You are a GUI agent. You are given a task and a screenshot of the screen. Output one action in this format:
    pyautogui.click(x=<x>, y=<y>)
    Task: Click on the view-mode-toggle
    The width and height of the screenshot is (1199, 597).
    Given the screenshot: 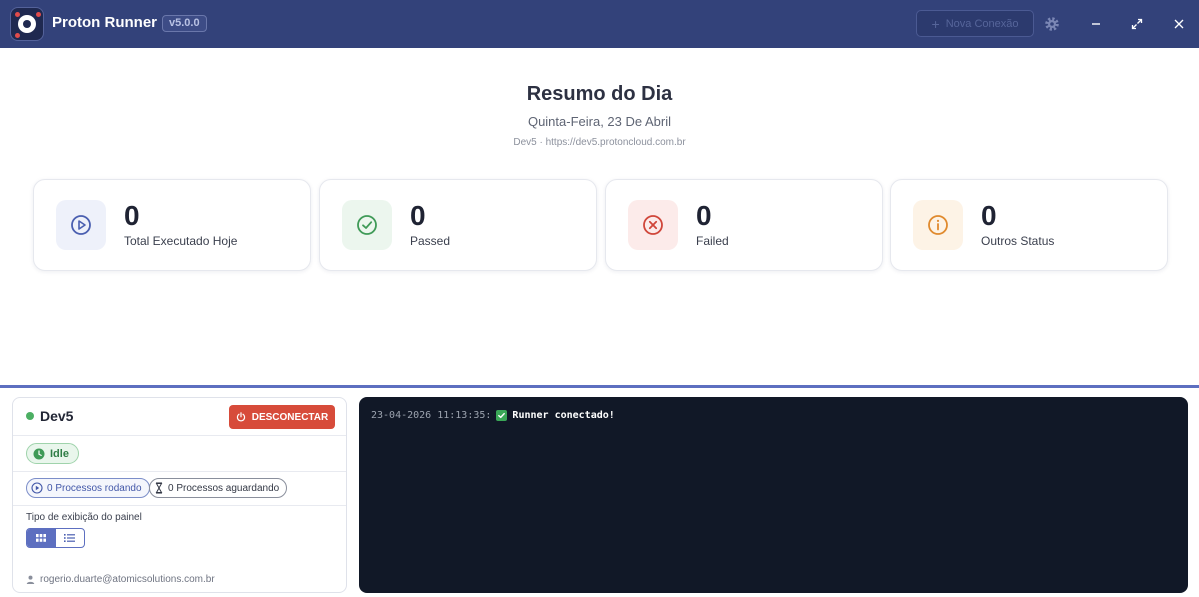 What is the action you would take?
    pyautogui.click(x=55, y=538)
    